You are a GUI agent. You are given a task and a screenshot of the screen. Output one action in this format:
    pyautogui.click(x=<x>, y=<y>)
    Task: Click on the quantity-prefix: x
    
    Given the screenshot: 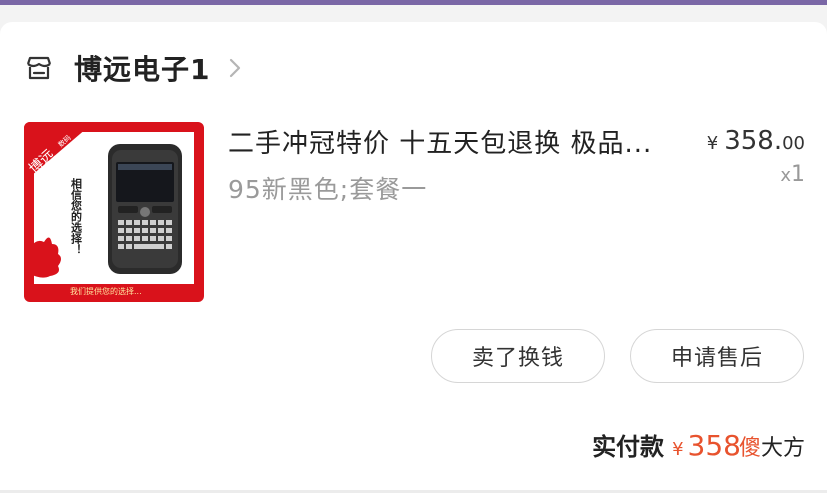 What is the action you would take?
    pyautogui.click(x=785, y=175)
    